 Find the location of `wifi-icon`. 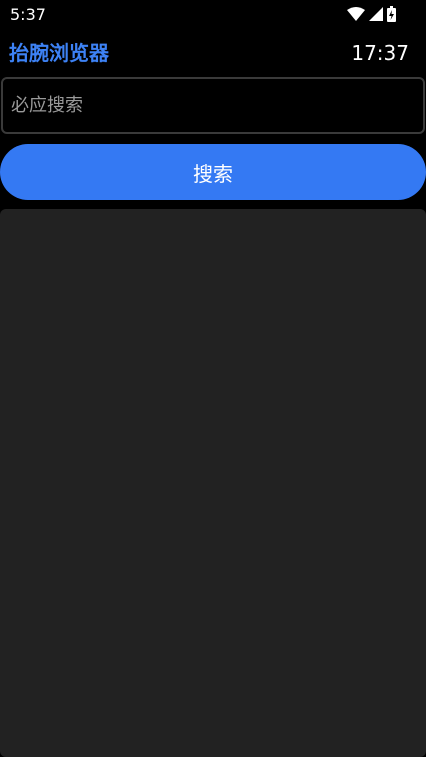

wifi-icon is located at coordinates (356, 14).